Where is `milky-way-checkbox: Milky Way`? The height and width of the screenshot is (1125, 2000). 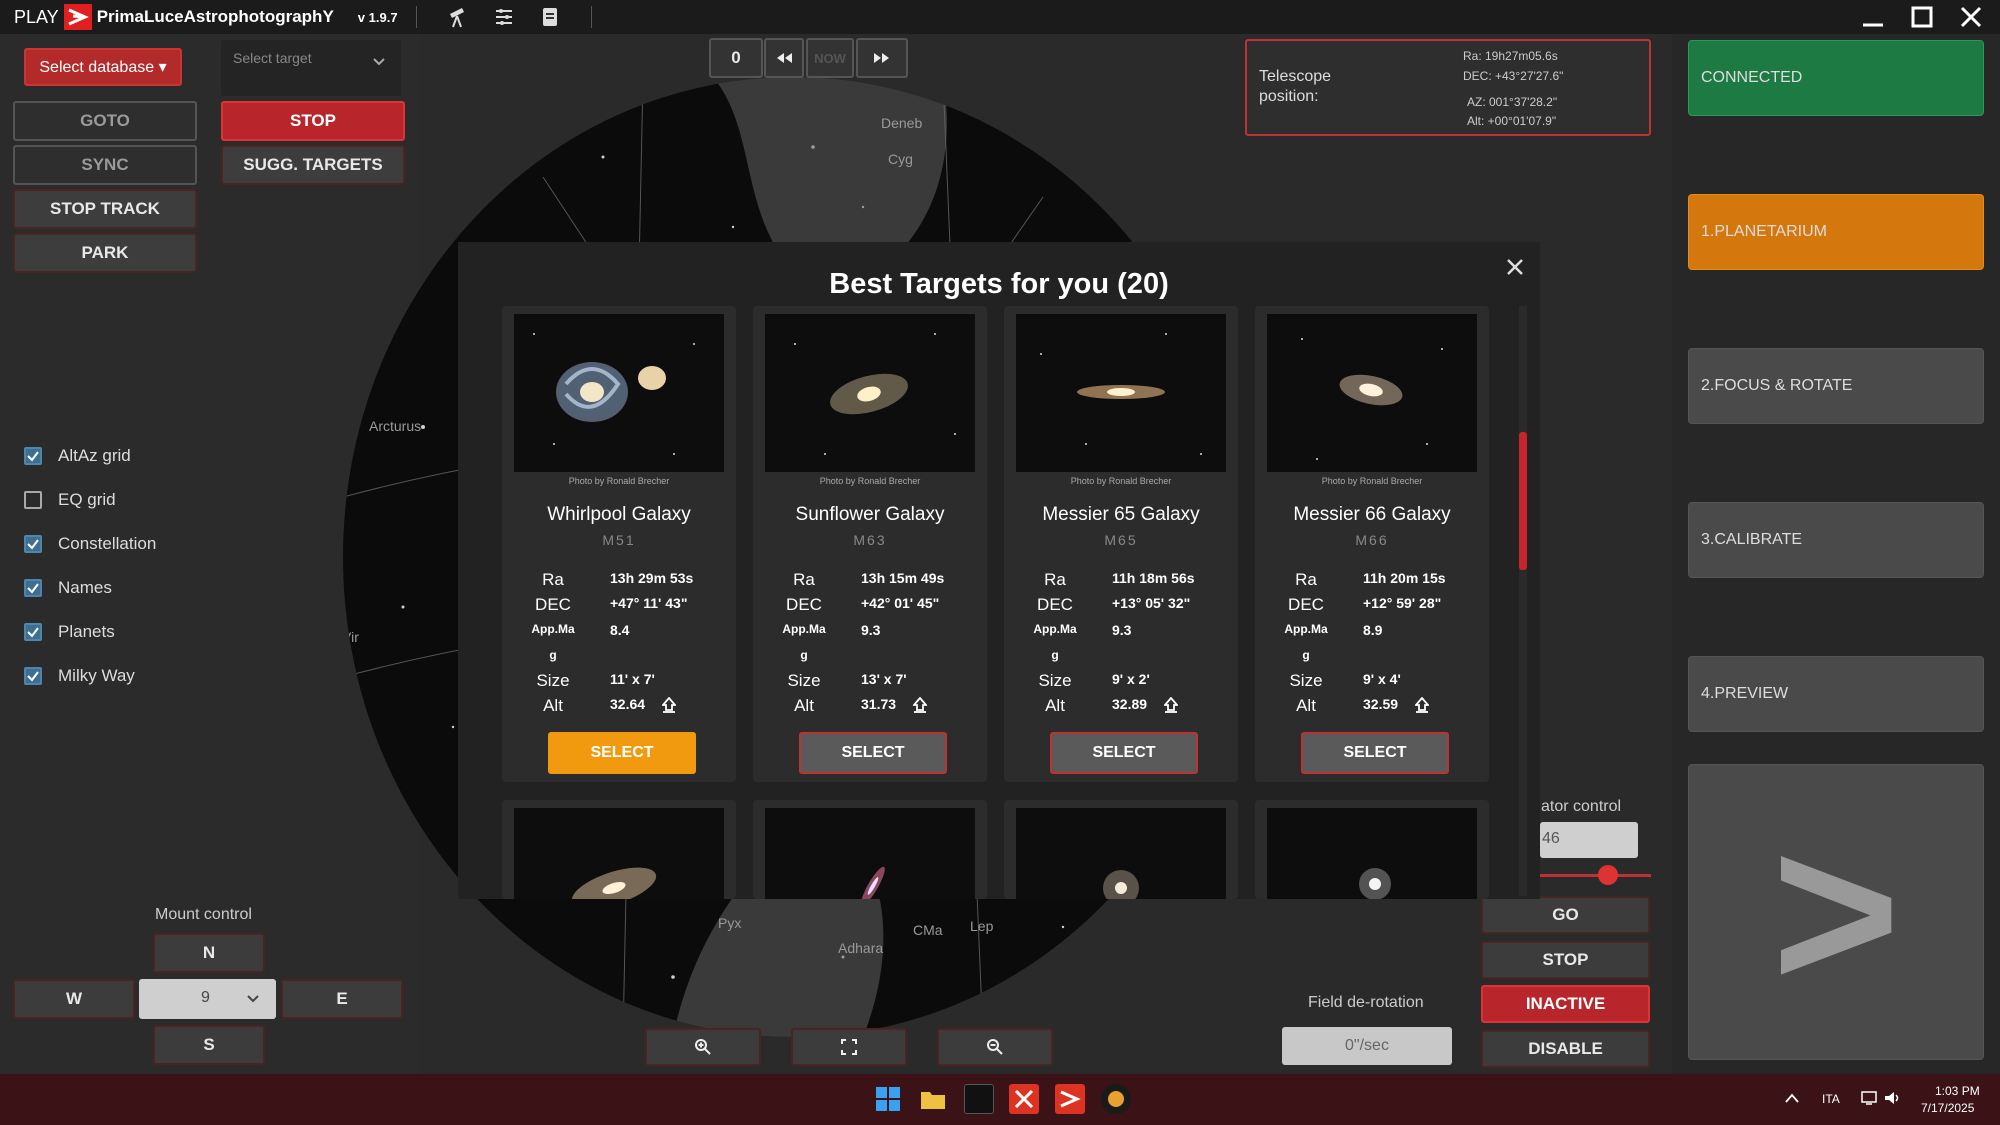
milky-way-checkbox: Milky Way is located at coordinates (79, 676).